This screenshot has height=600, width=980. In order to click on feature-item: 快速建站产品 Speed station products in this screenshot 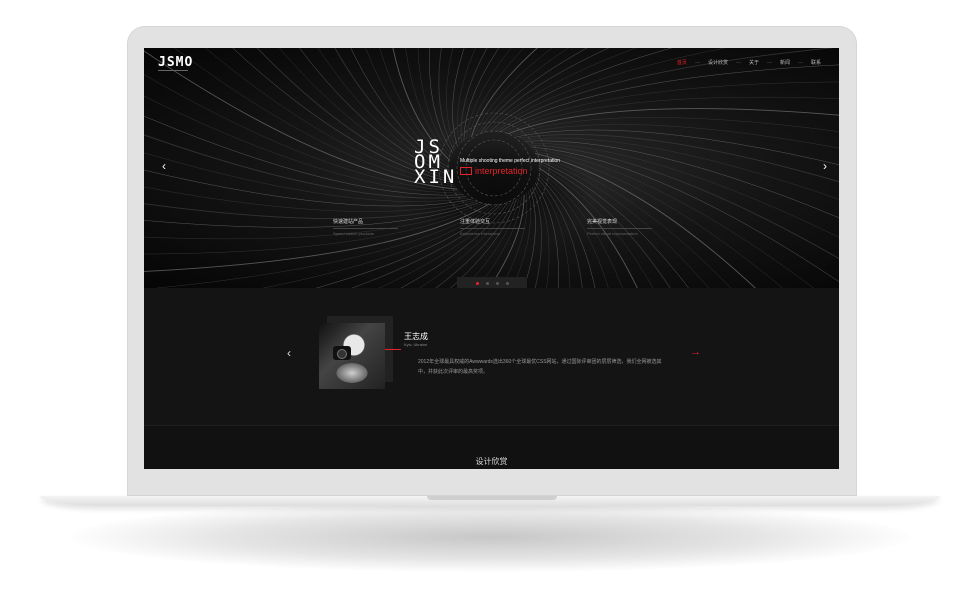, I will do `click(365, 227)`.